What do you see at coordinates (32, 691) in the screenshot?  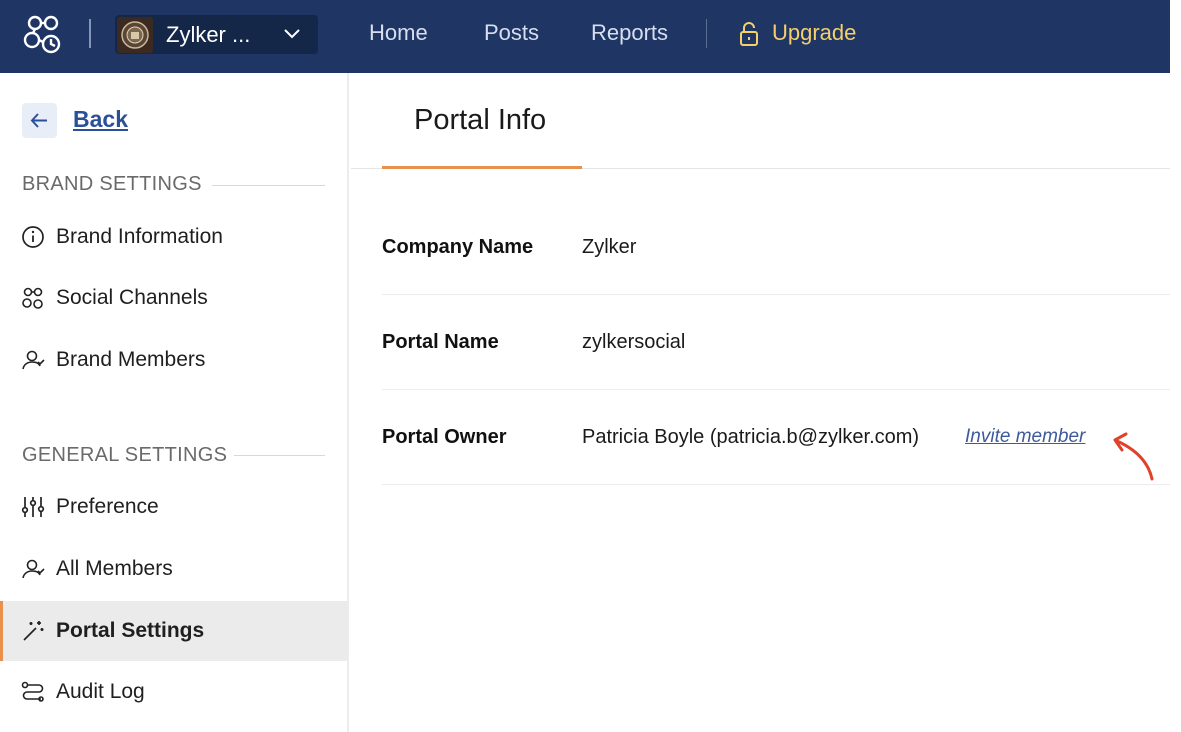 I see `audit-log-icon` at bounding box center [32, 691].